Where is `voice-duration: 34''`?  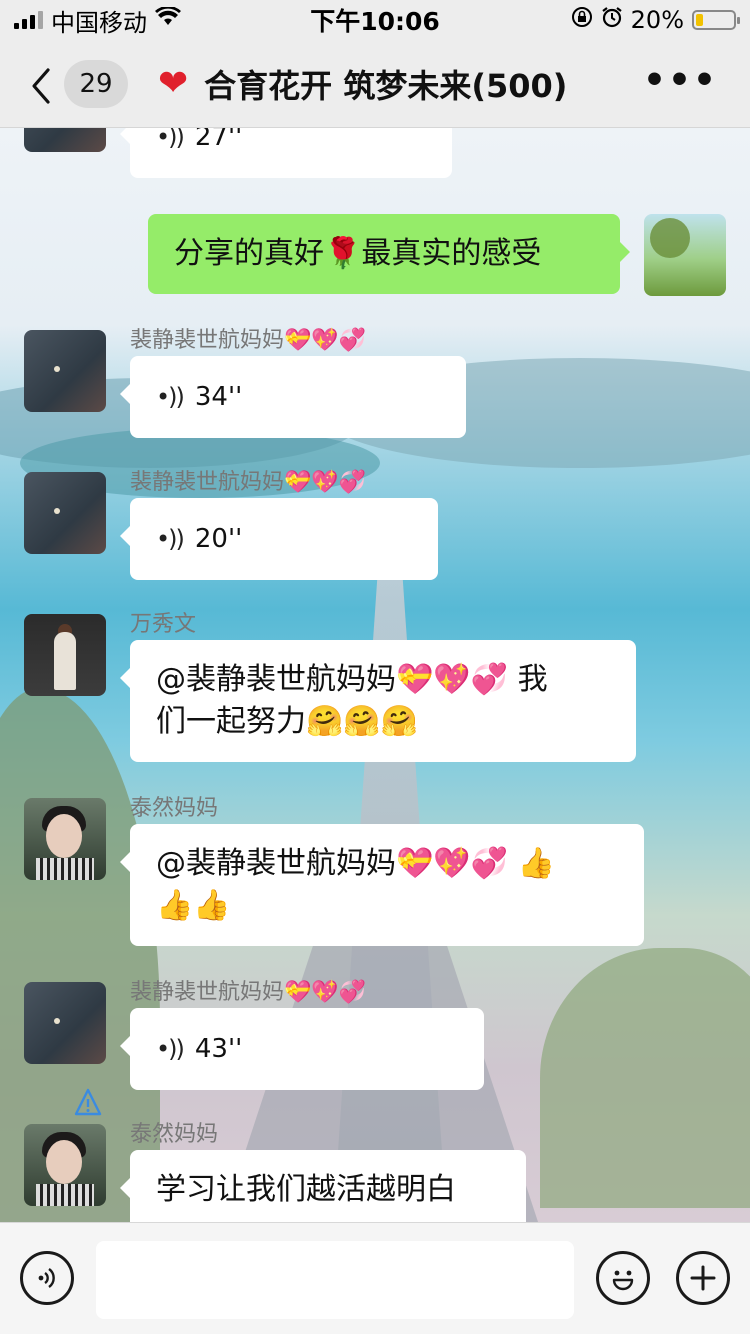
voice-duration: 34'' is located at coordinates (218, 397).